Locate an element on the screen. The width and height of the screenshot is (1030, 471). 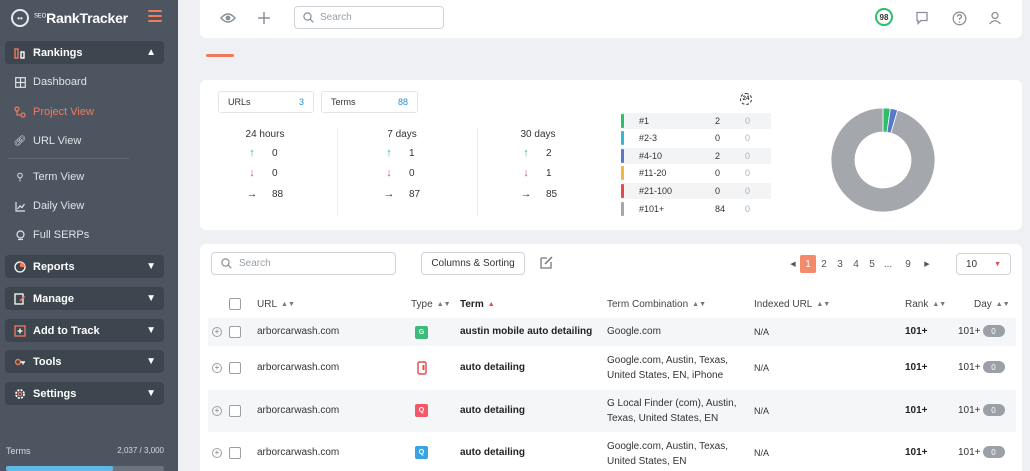
help-icon is located at coordinates (959, 18).